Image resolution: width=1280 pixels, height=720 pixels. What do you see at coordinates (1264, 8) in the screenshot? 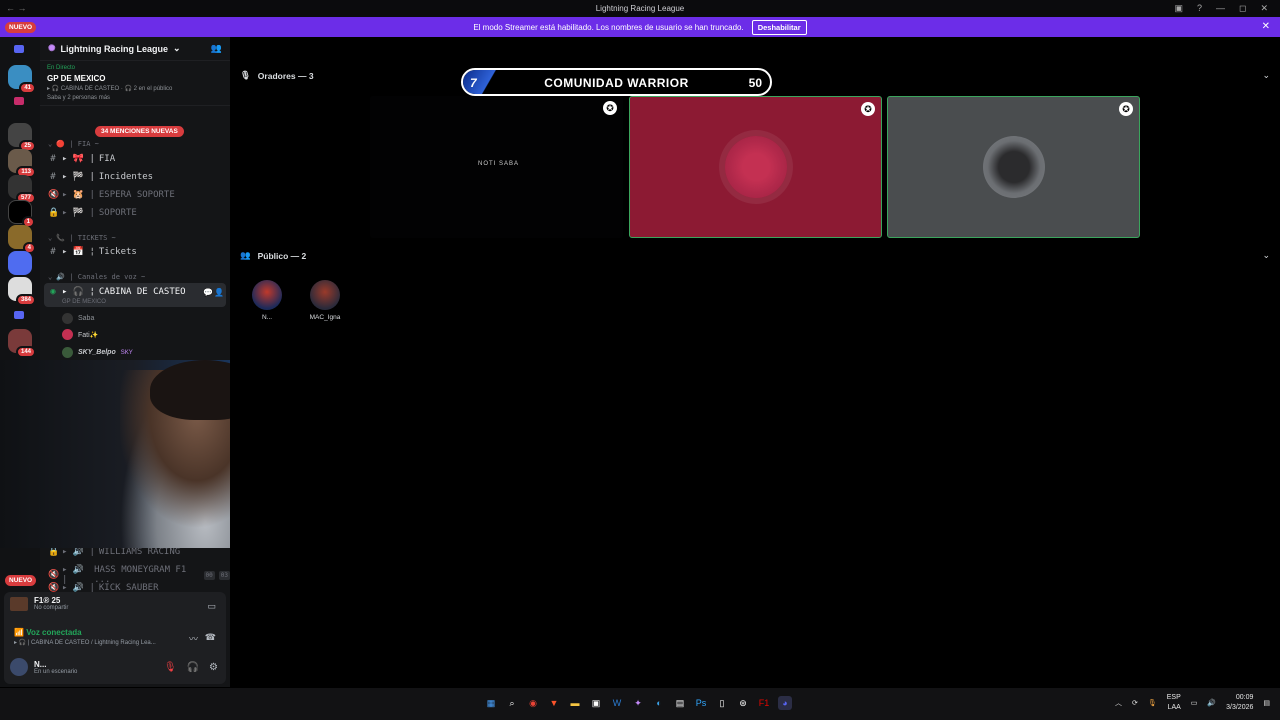
I see `close-window-button: ✕` at bounding box center [1264, 8].